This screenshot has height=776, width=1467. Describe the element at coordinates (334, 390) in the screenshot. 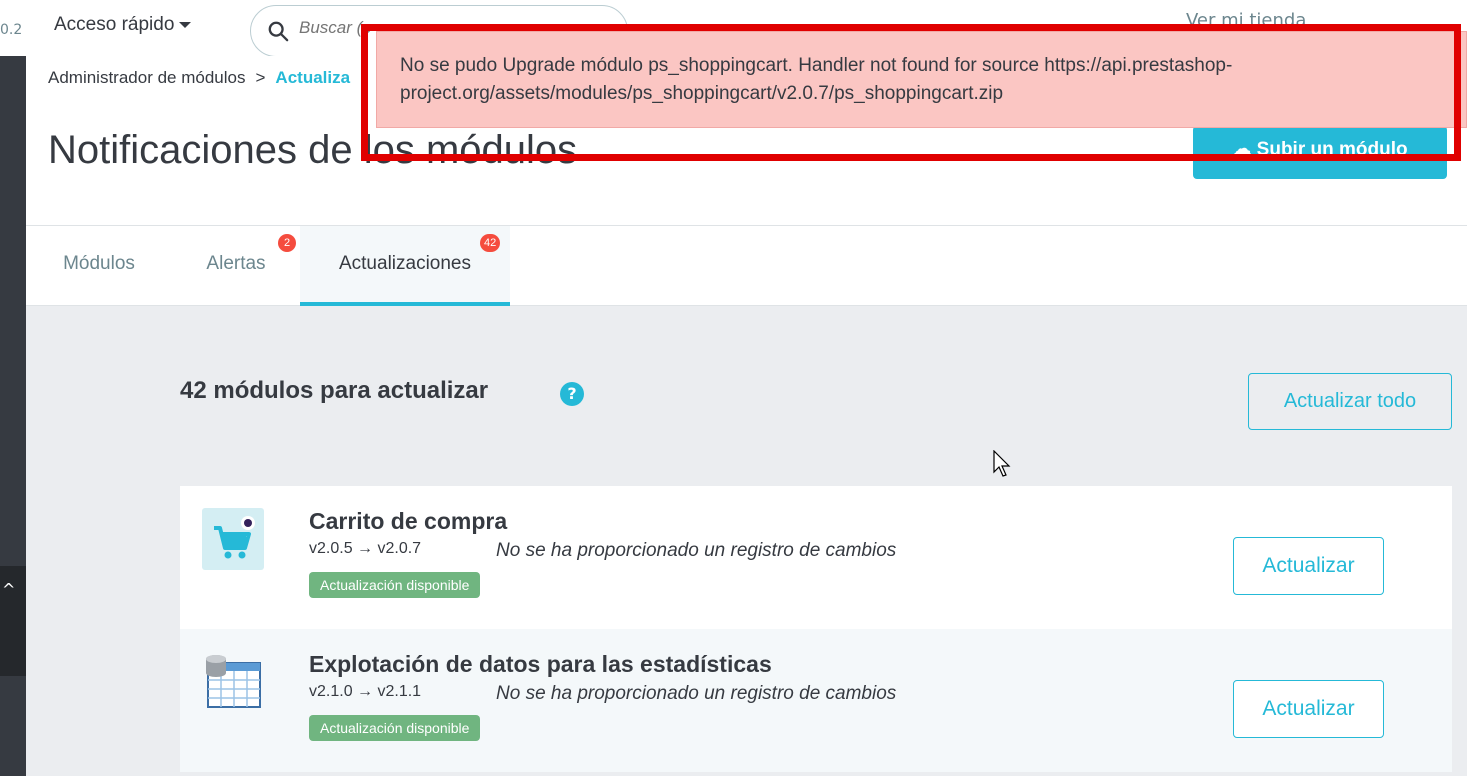

I see `updates-count-title: 42 módulos para actualizar` at that location.